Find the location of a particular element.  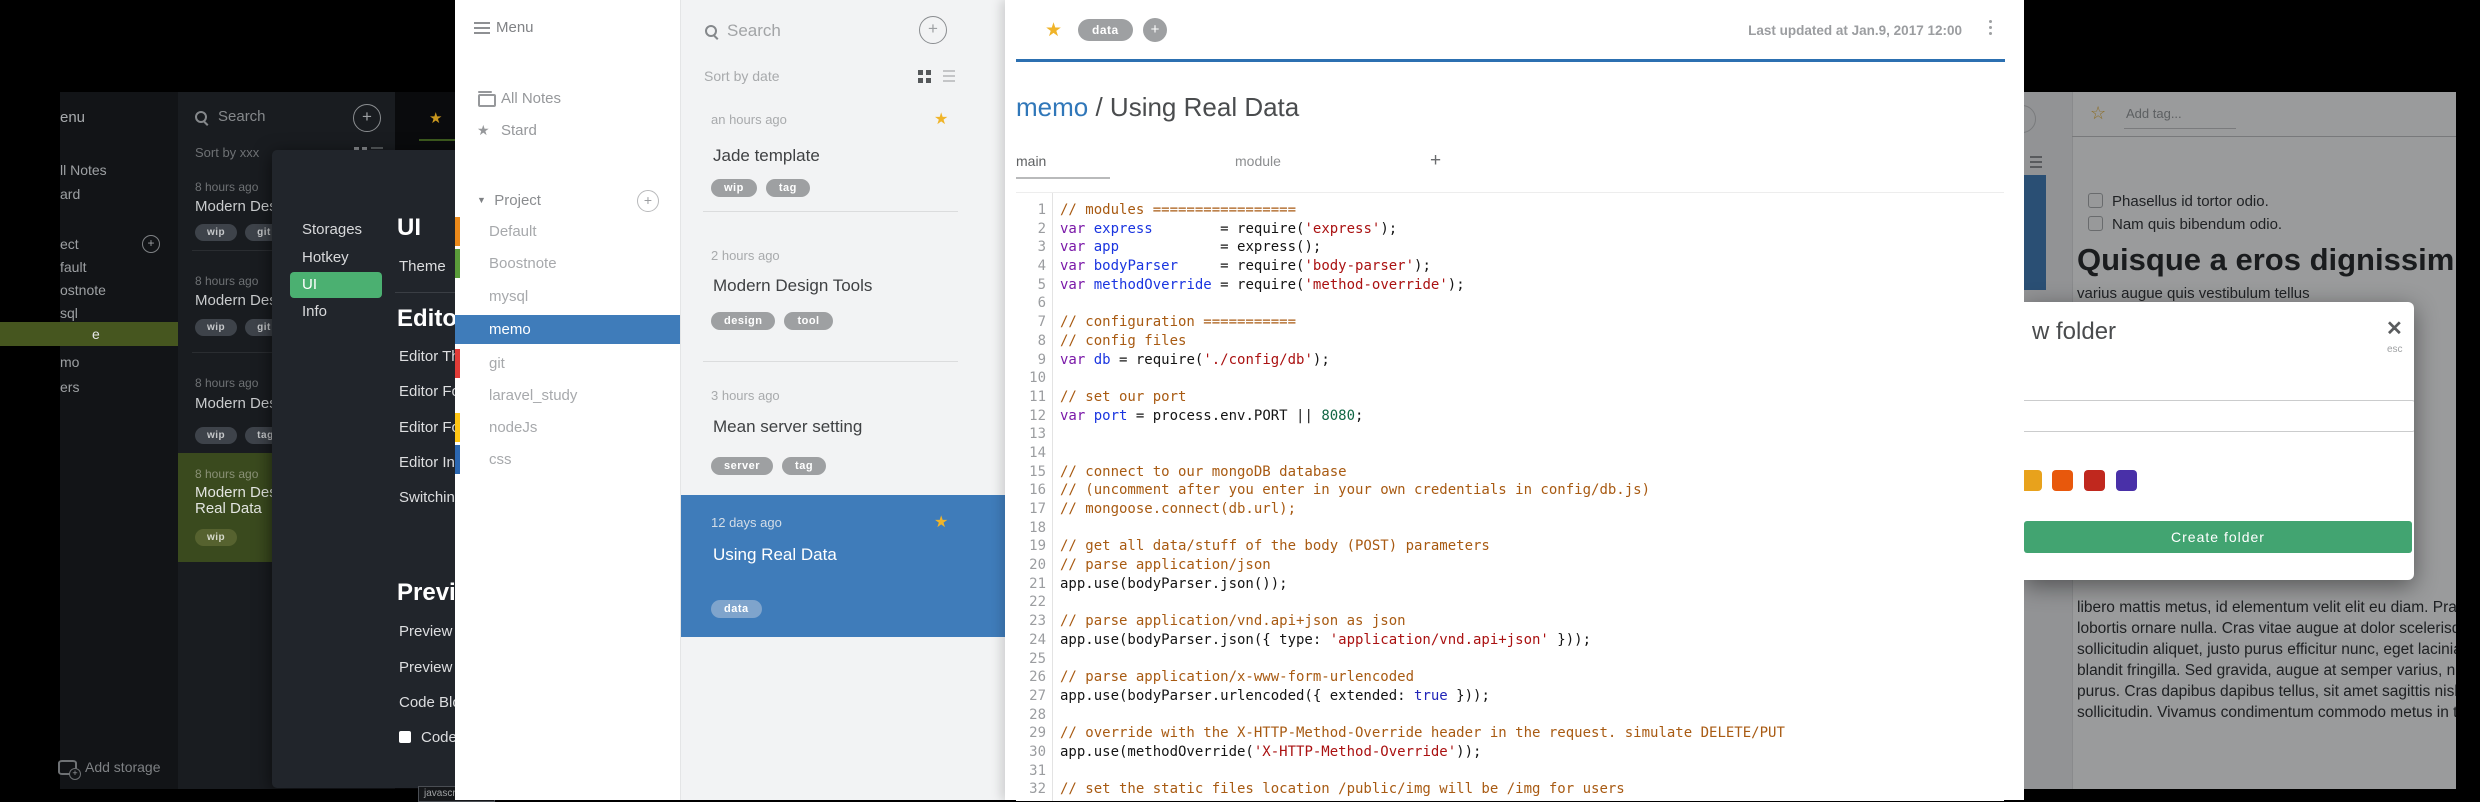

note-tags: design tool is located at coordinates (776, 320).